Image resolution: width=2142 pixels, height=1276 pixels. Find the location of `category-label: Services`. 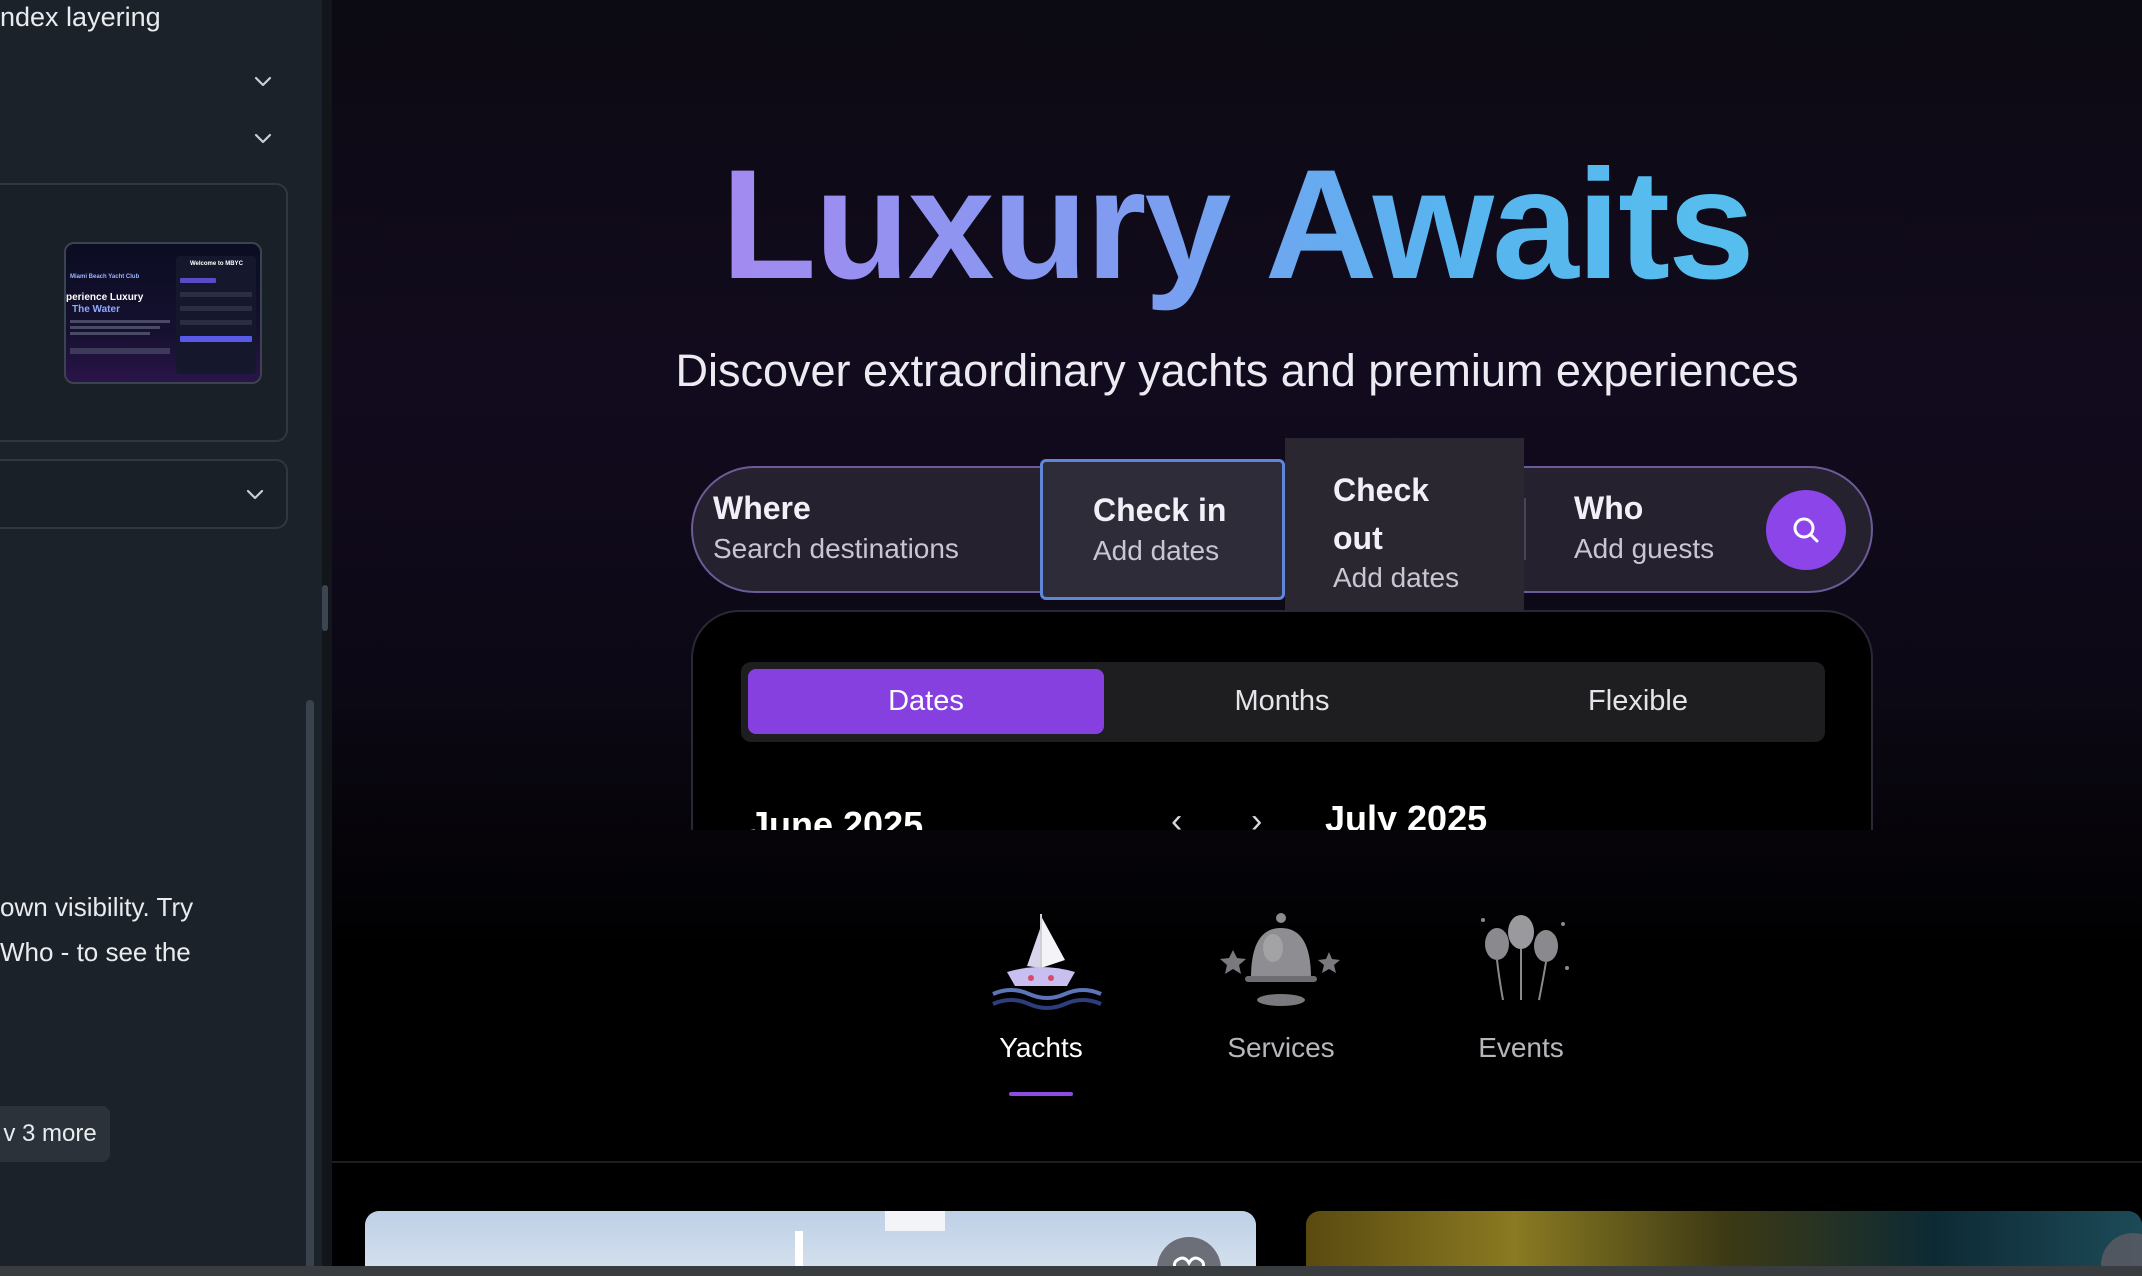

category-label: Services is located at coordinates (1281, 1047).